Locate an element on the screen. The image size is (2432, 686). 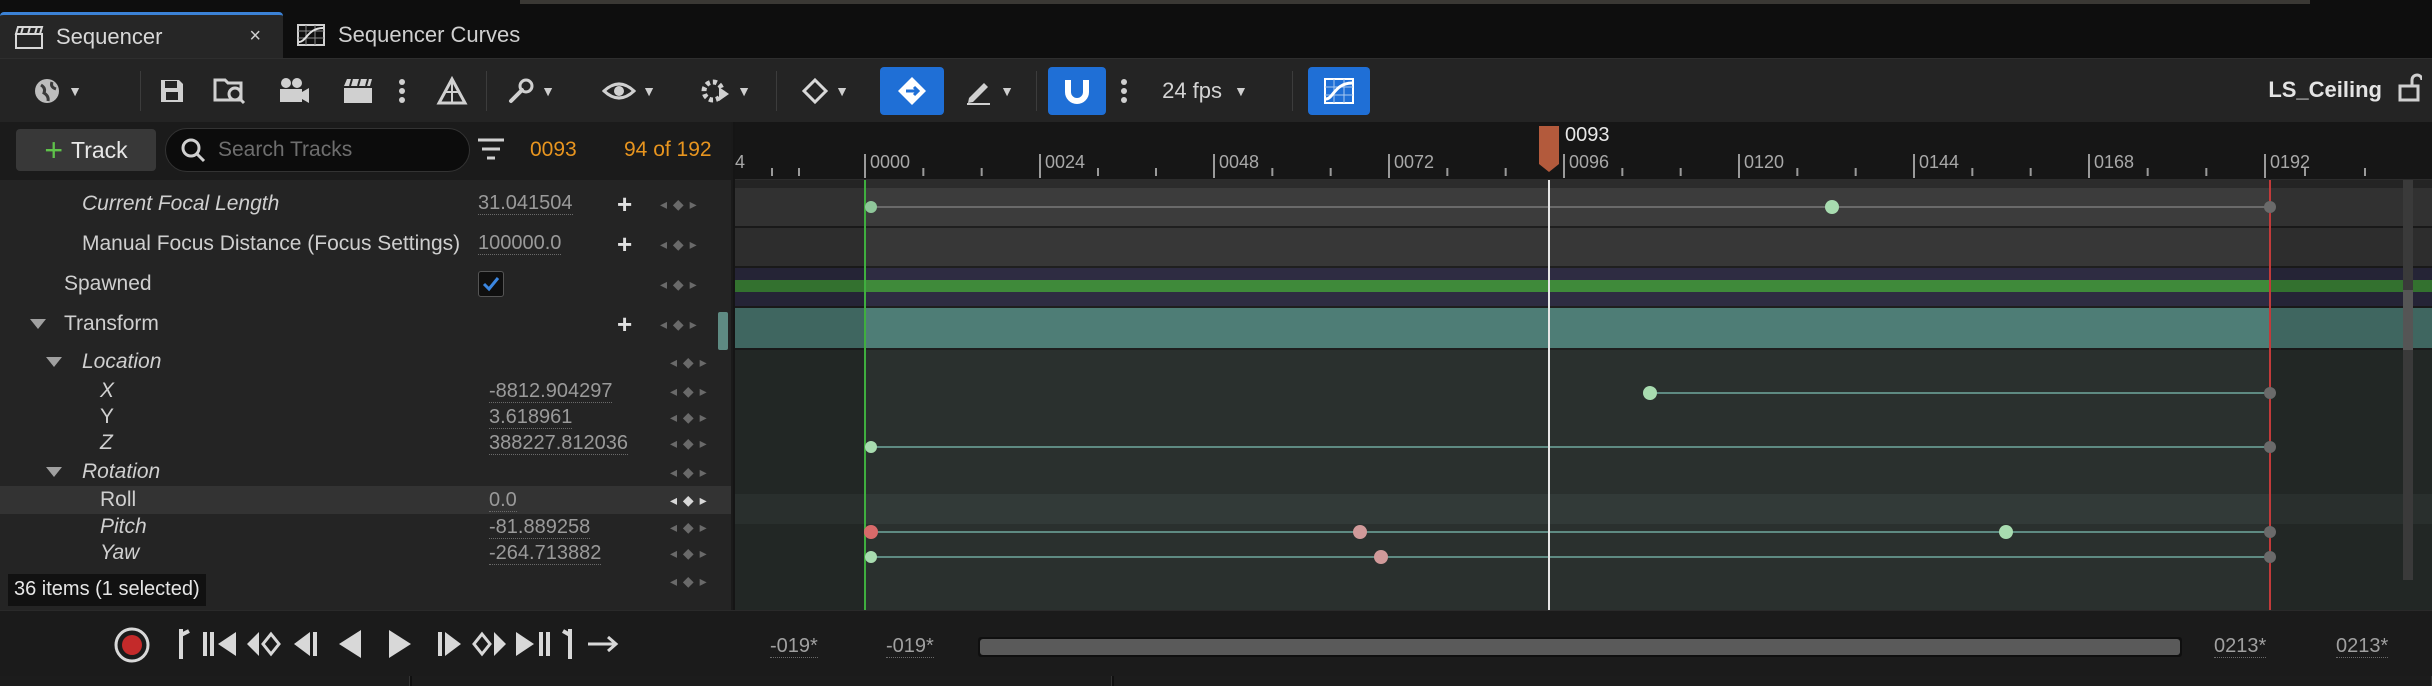
view-menu-button: ▼ is located at coordinates (629, 91).